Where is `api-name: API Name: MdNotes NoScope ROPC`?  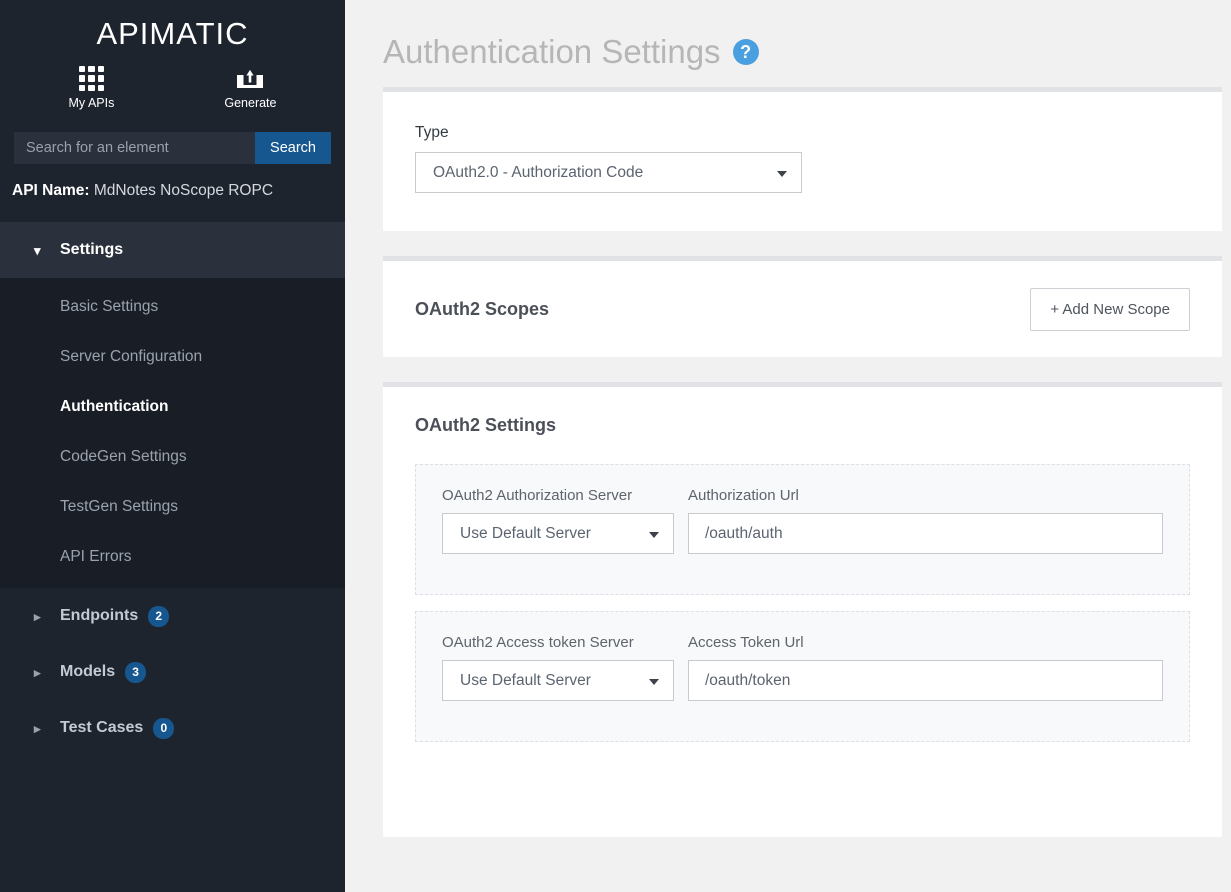
api-name: API Name: MdNotes NoScope ROPC is located at coordinates (178, 191).